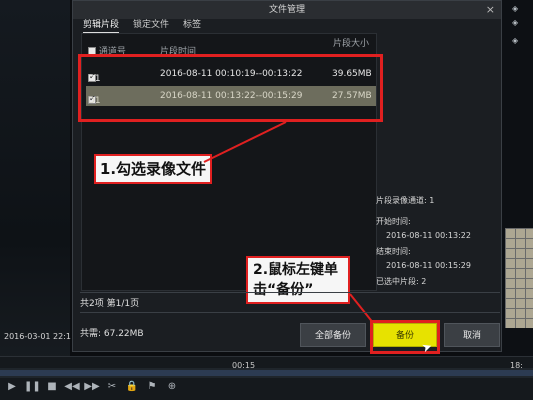 The width and height of the screenshot is (533, 400). What do you see at coordinates (32, 390) in the screenshot?
I see `pause-icon: ❚❚` at bounding box center [32, 390].